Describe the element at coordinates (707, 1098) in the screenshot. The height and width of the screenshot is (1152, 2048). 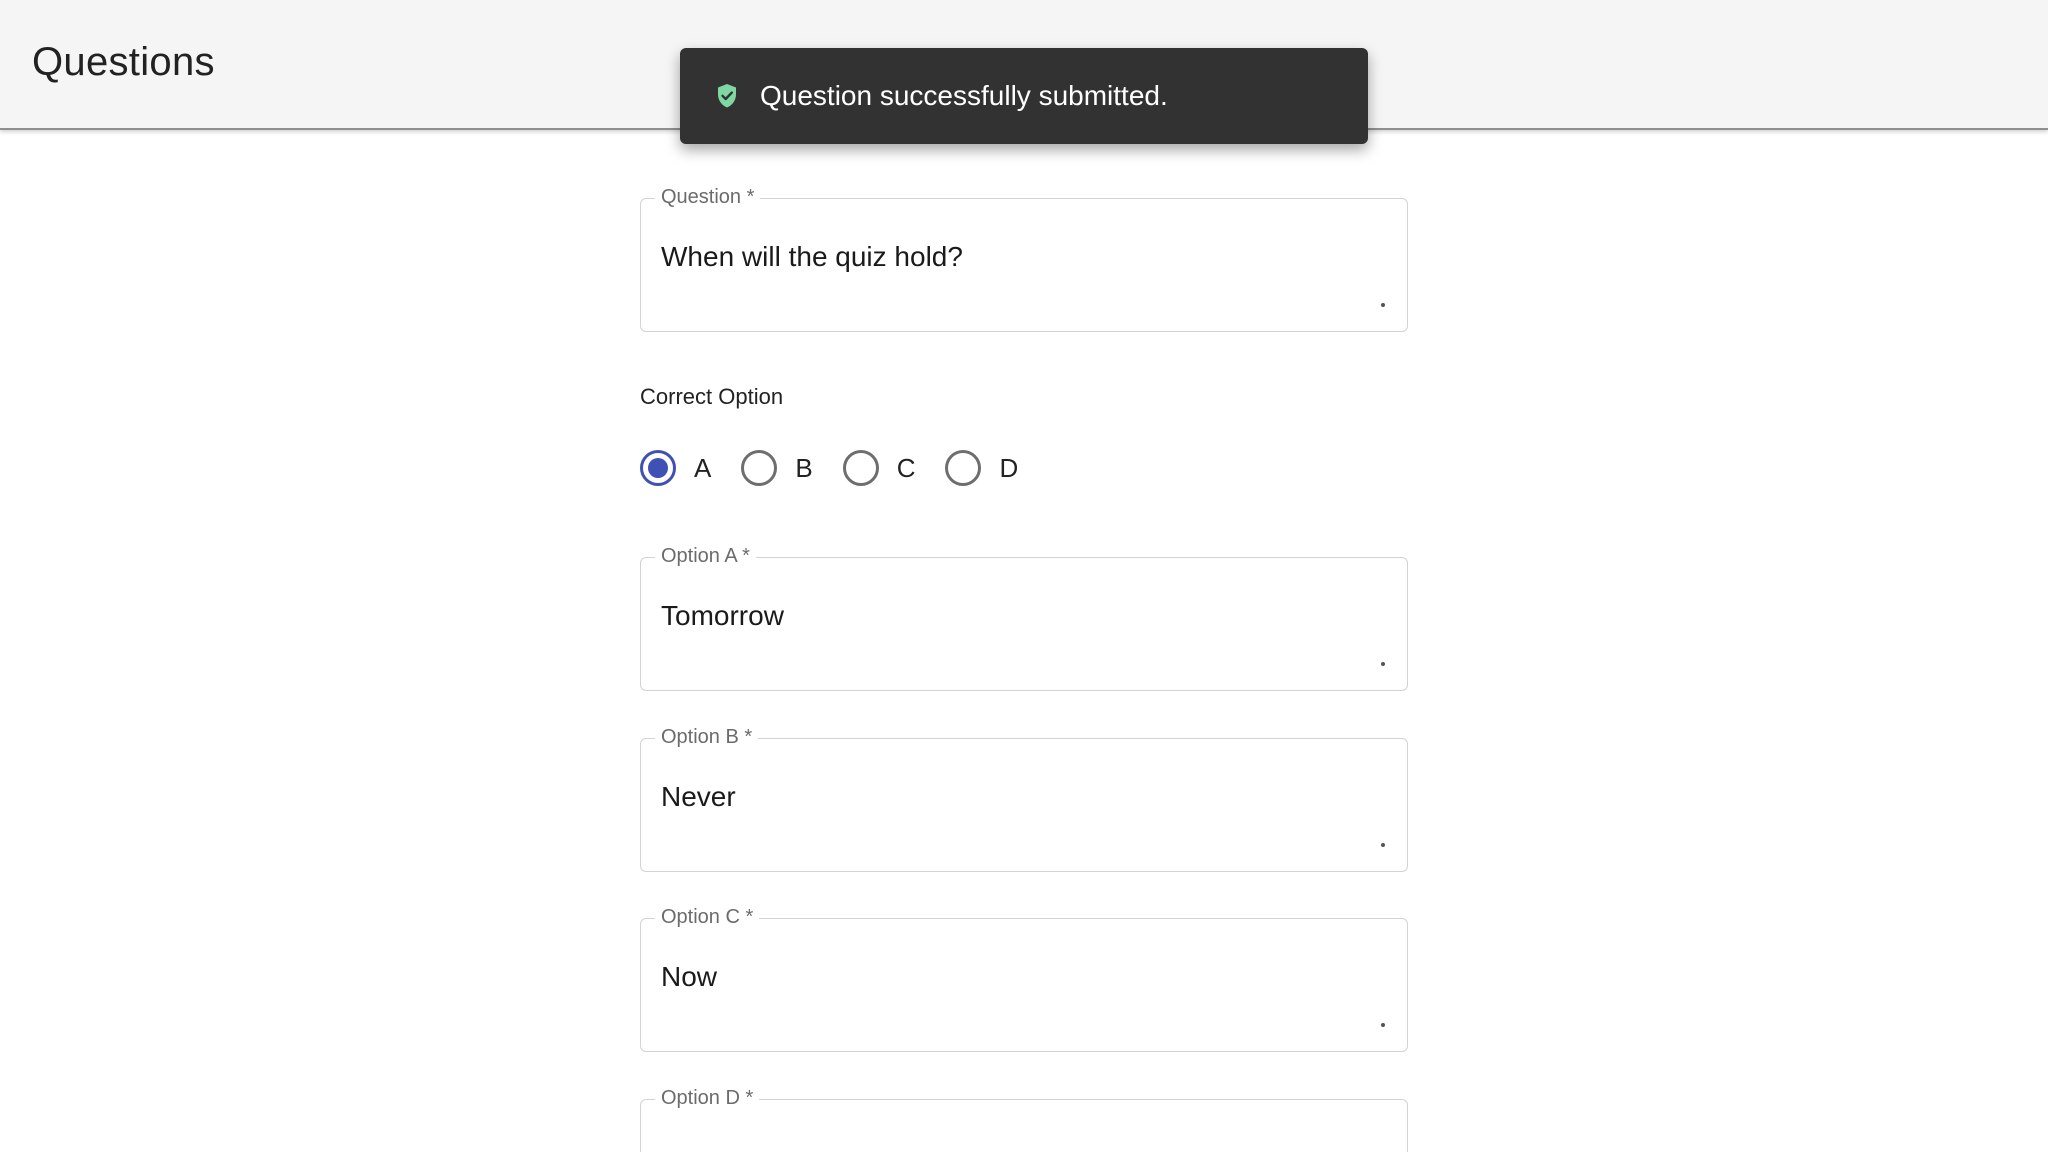
I see `option-d-label: Option D *` at that location.